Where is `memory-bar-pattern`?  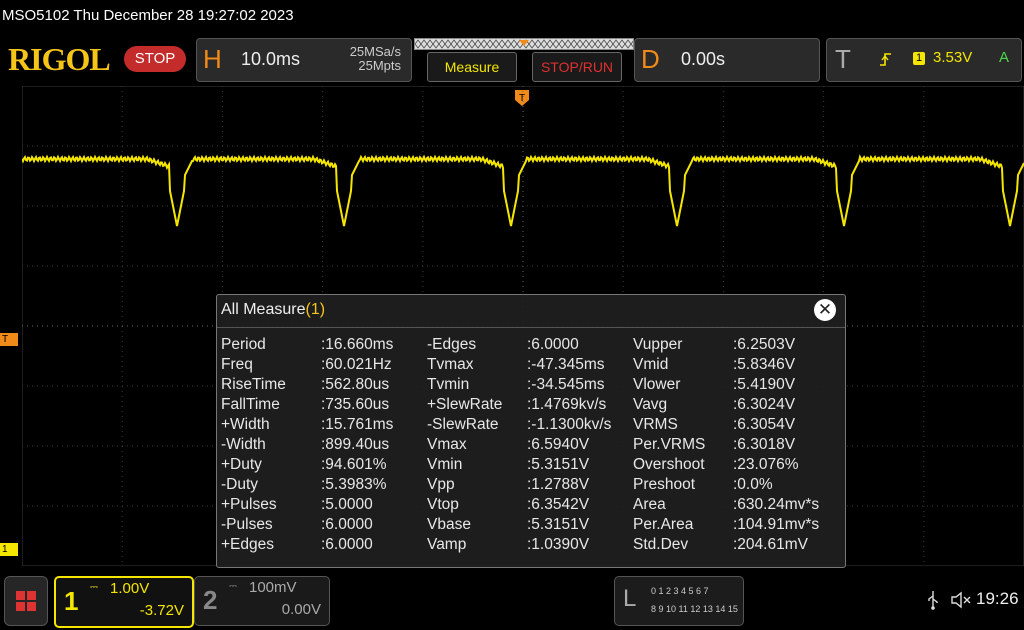 memory-bar-pattern is located at coordinates (524, 44).